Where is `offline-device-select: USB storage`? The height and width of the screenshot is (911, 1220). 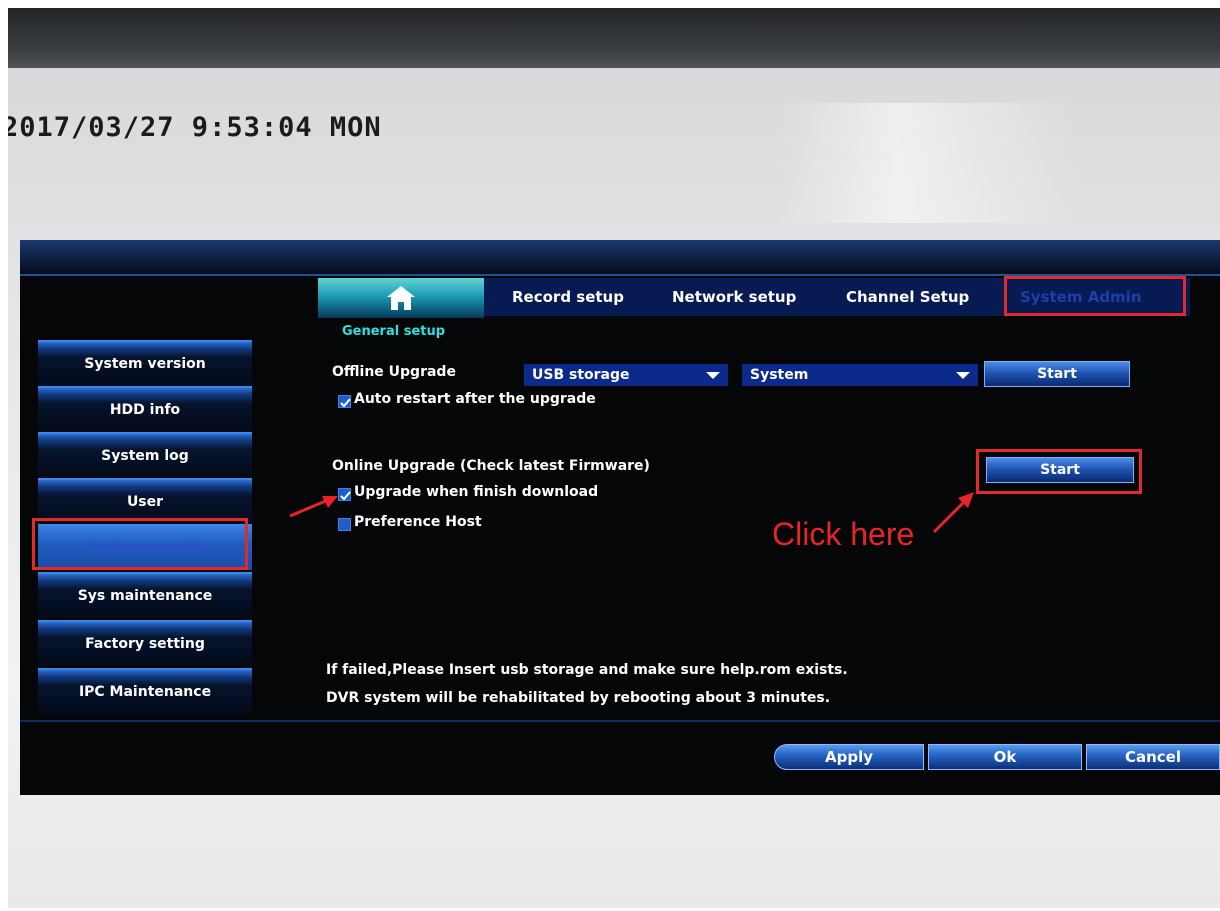 offline-device-select: USB storage is located at coordinates (626, 375).